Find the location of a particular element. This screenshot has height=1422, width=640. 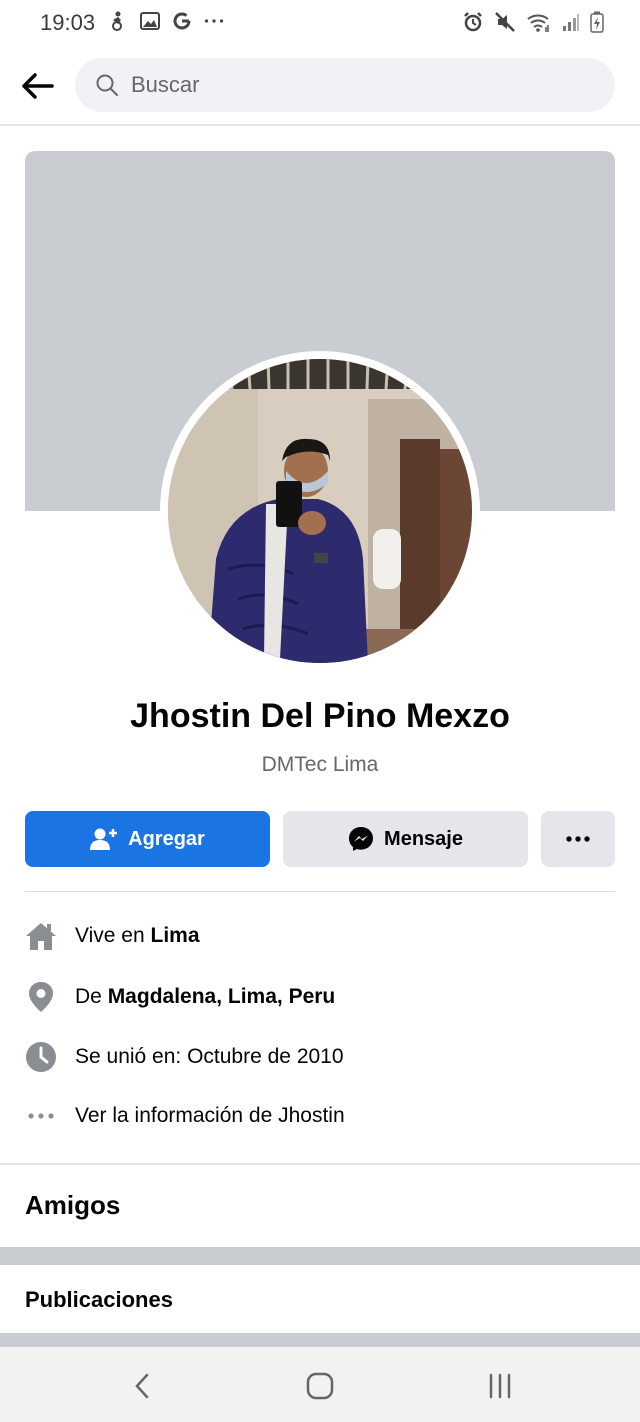

google-icon is located at coordinates (182, 21).